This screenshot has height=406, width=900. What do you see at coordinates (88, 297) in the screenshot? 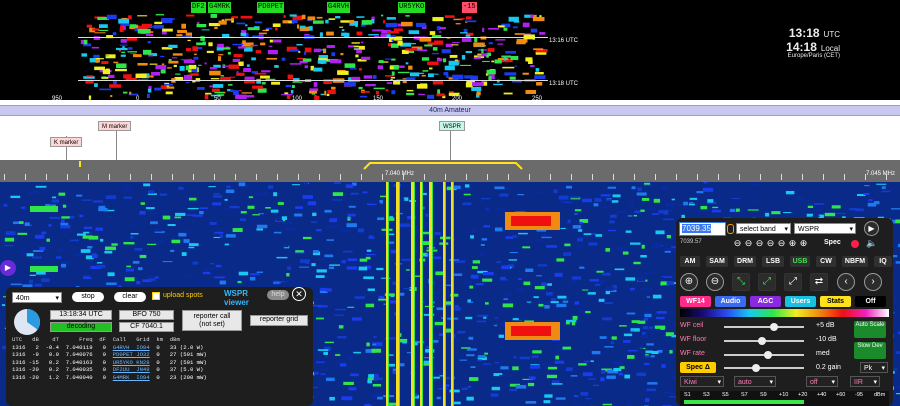
I see `stop-button: stop` at bounding box center [88, 297].